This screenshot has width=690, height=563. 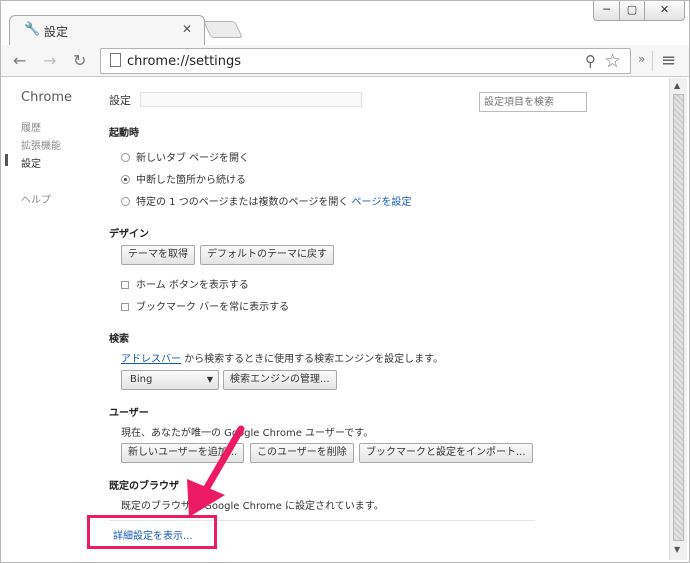 What do you see at coordinates (209, 379) in the screenshot?
I see `dropdown-caret-icon: ▼` at bounding box center [209, 379].